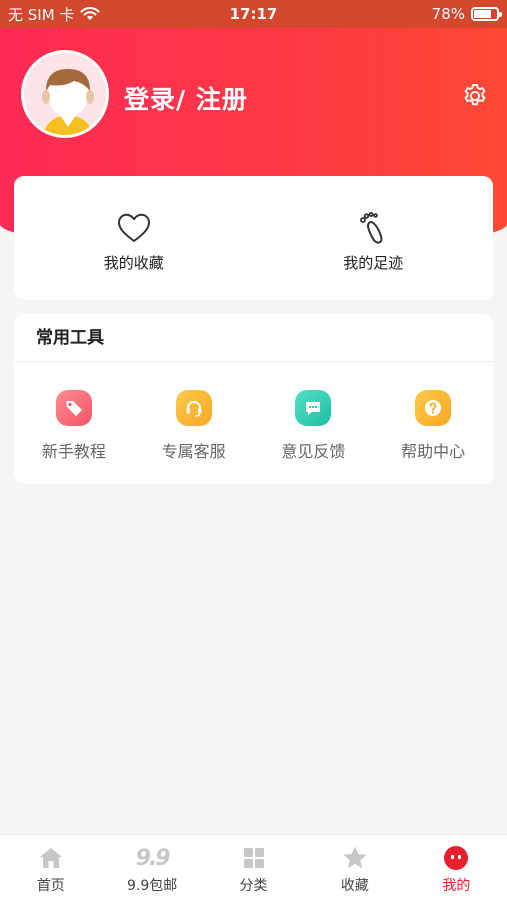 The width and height of the screenshot is (507, 900). Describe the element at coordinates (313, 408) in the screenshot. I see `chat-icon` at that location.